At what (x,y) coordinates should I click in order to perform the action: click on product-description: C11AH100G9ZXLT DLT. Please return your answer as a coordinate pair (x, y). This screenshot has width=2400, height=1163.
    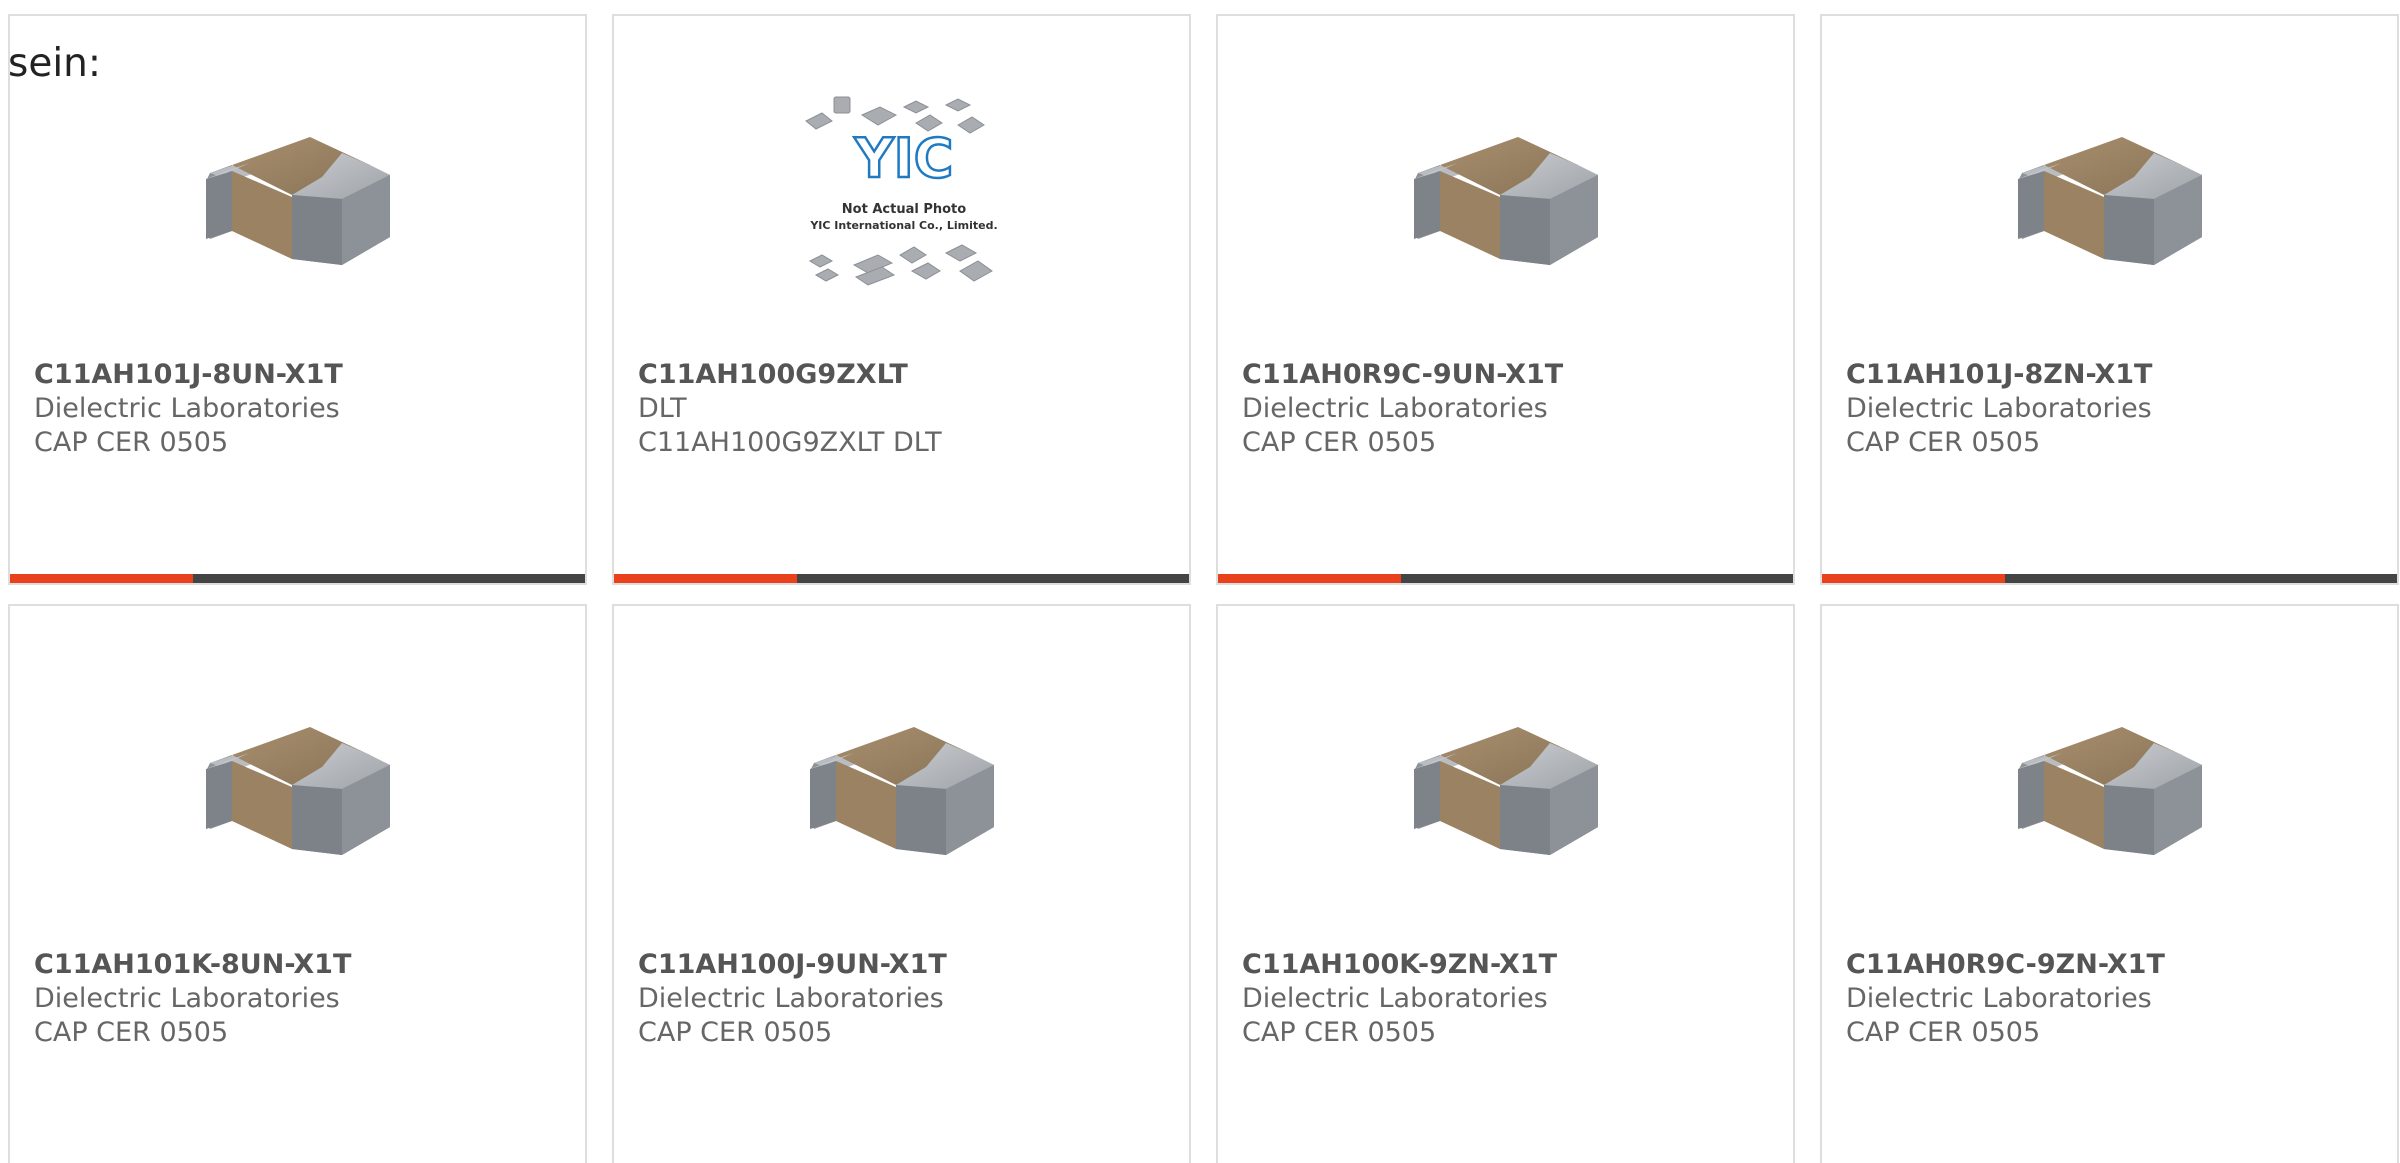
    Looking at the image, I should click on (790, 442).